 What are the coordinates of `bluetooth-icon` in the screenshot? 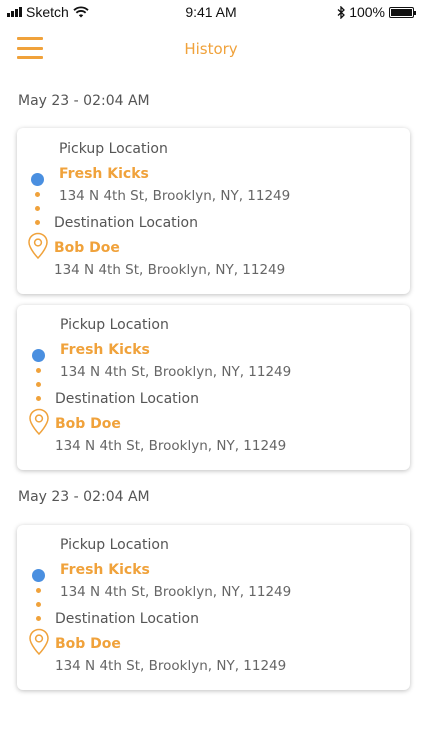 It's located at (341, 12).